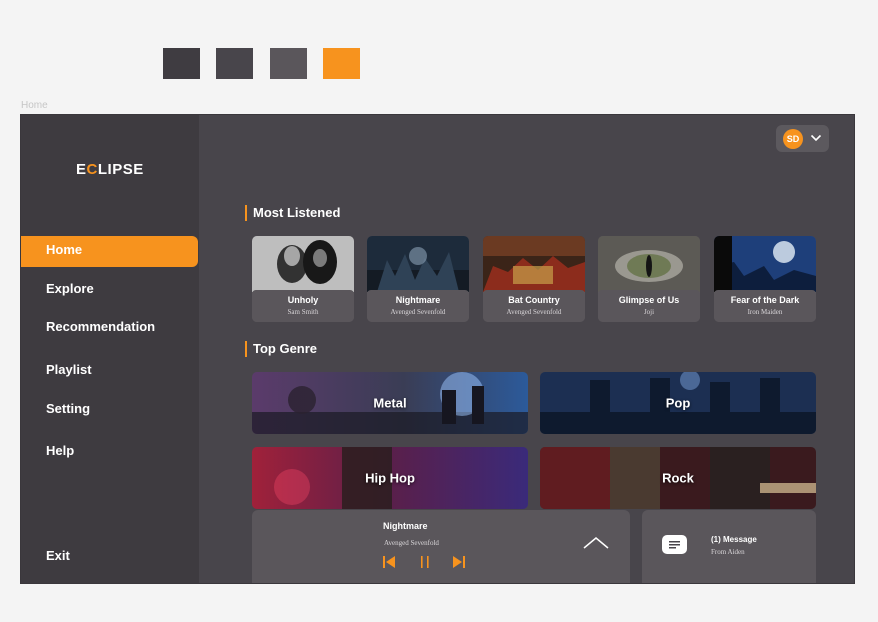 This screenshot has height=622, width=878. I want to click on genre-label: Hip Hop, so click(390, 478).